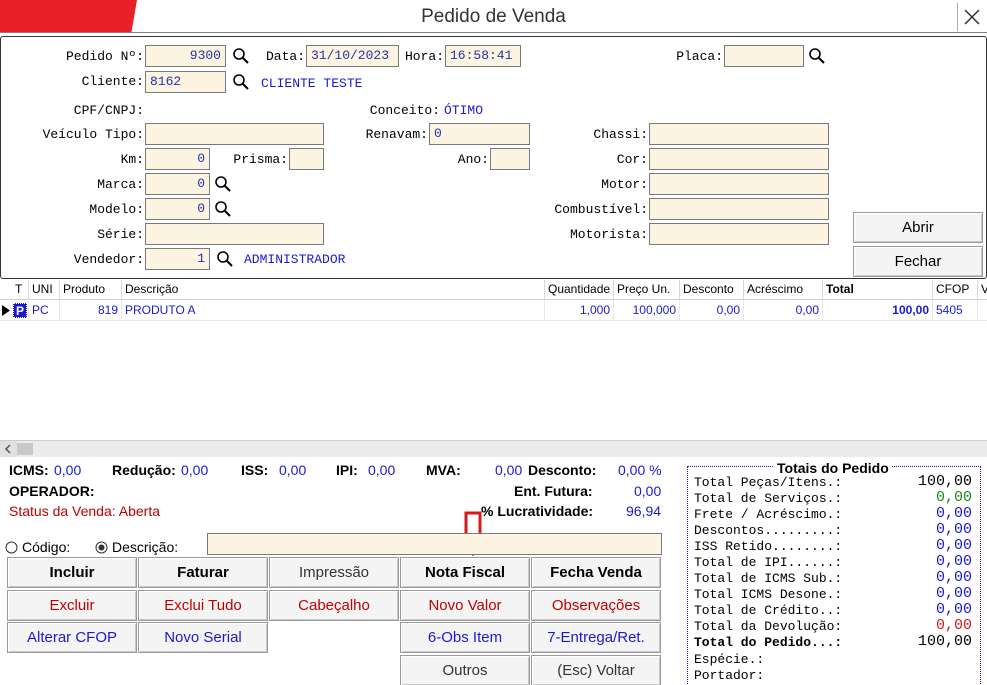  Describe the element at coordinates (44, 290) in the screenshot. I see `col-header-uni: UNI` at that location.